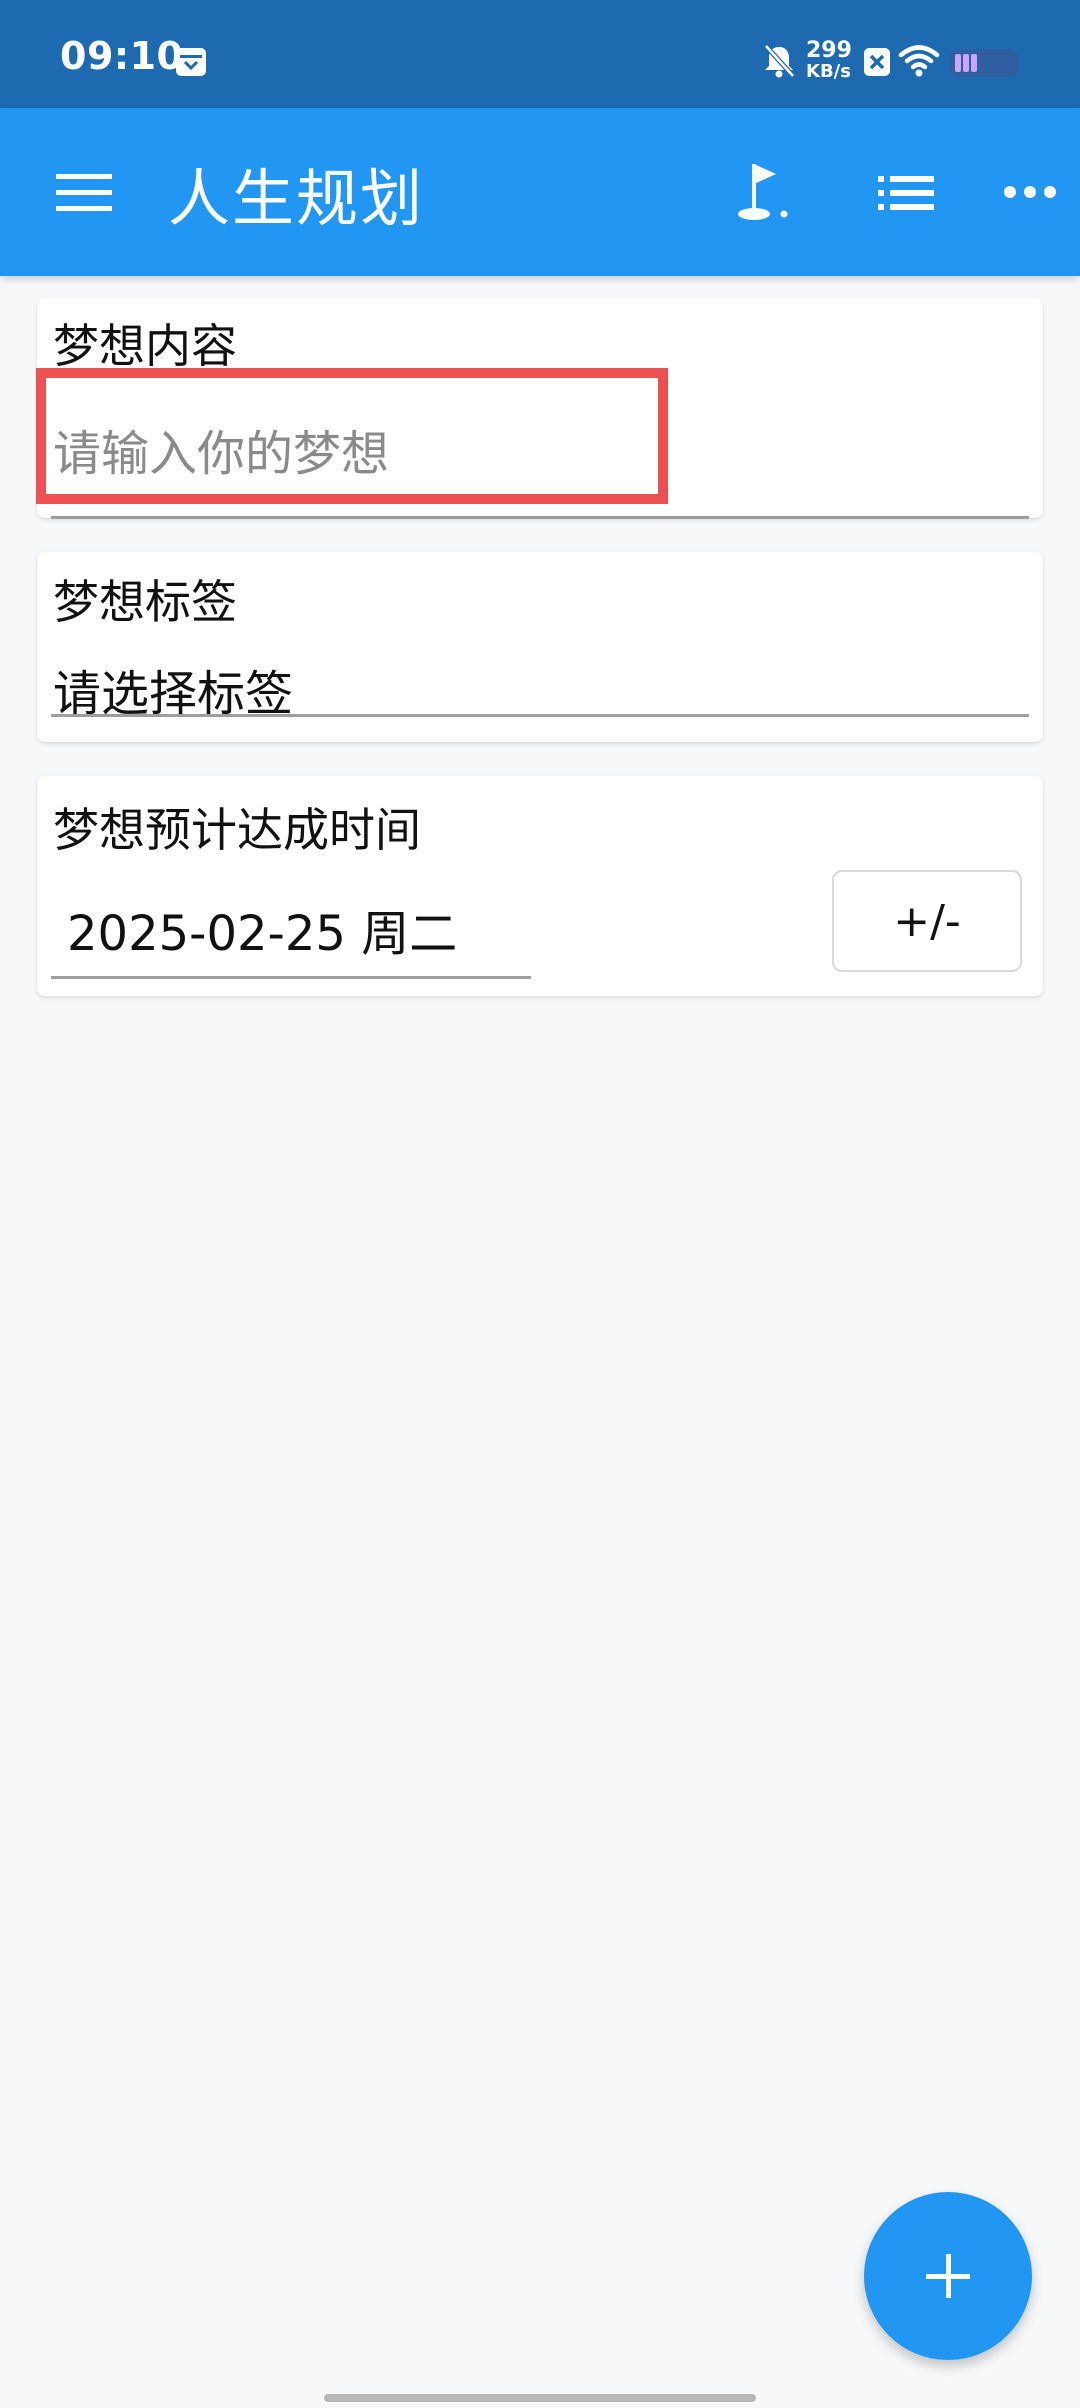  I want to click on dream-tag-underline, so click(540, 715).